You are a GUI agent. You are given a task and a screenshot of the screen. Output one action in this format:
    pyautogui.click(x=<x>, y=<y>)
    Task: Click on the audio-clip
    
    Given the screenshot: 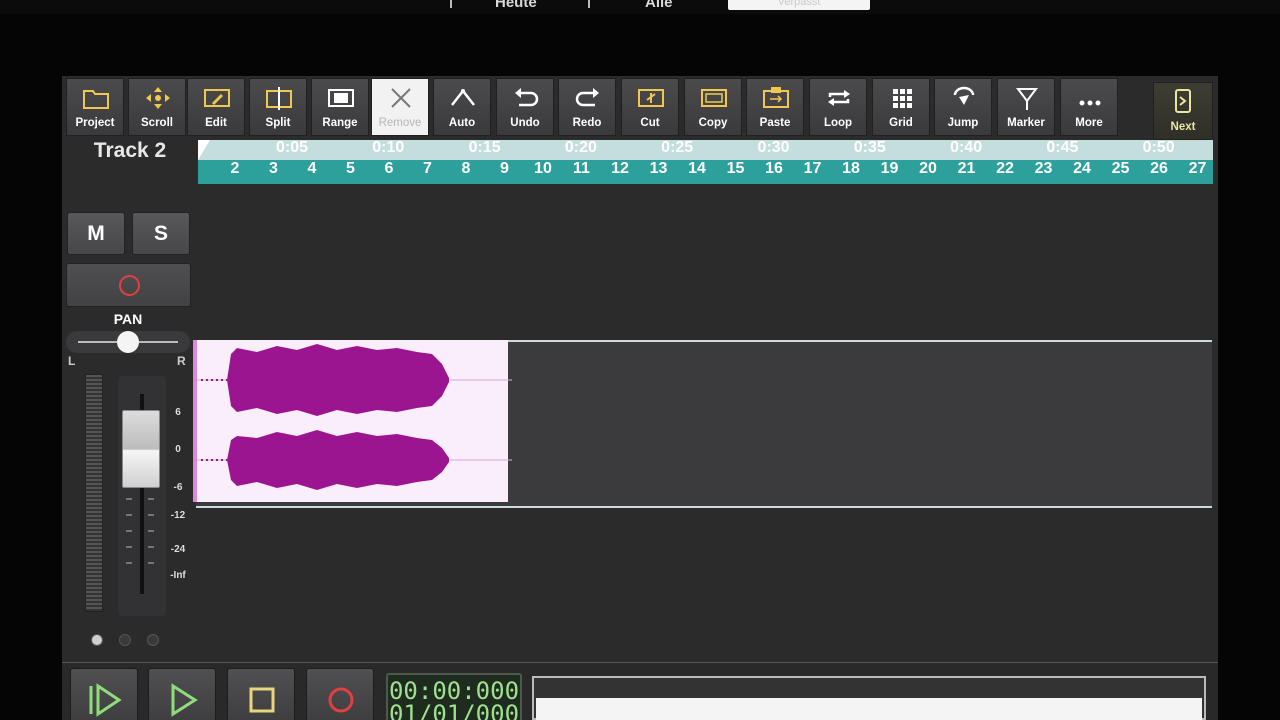 What is the action you would take?
    pyautogui.click(x=352, y=421)
    